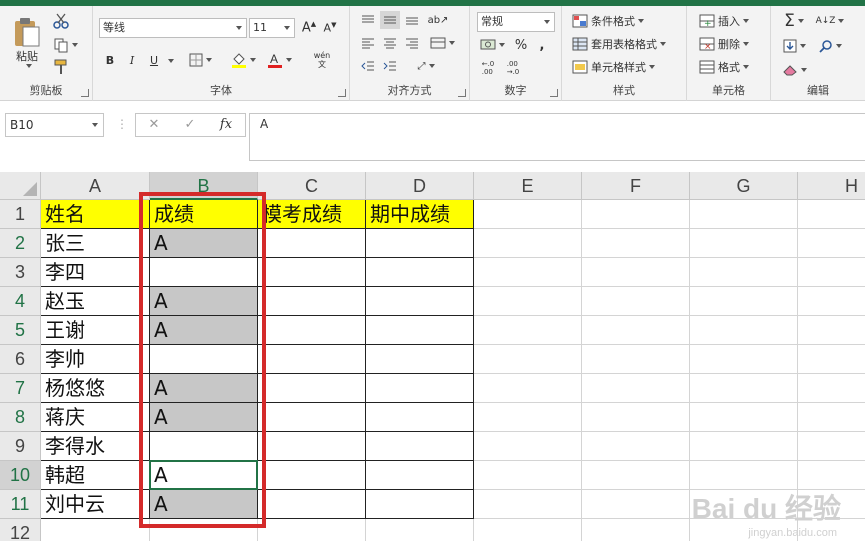  What do you see at coordinates (528, 388) in the screenshot?
I see `cell-e7` at bounding box center [528, 388].